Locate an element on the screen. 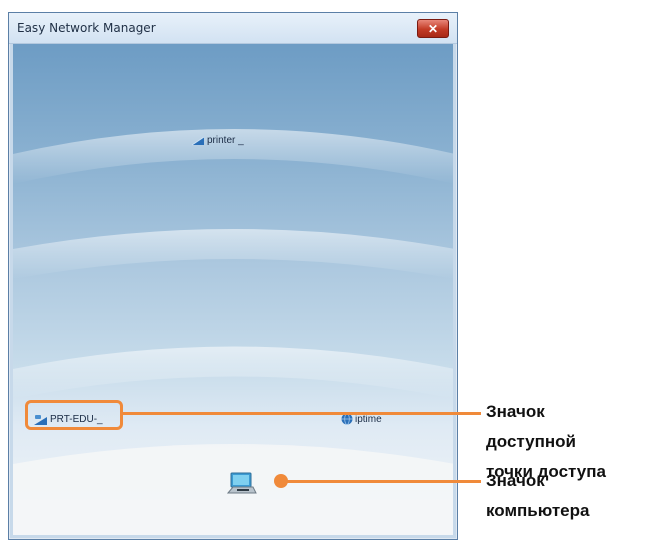  close-icon: ✕ is located at coordinates (433, 28).